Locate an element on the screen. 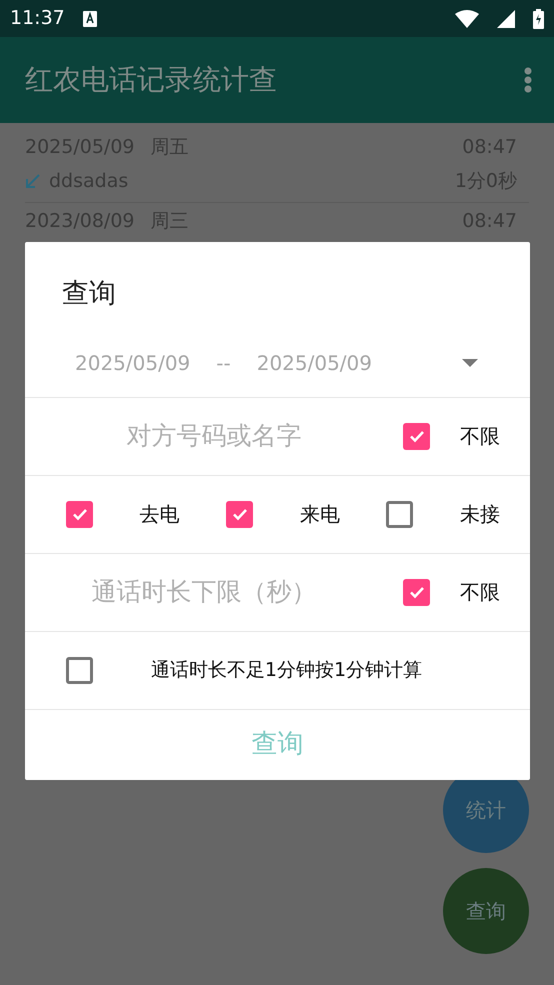 This screenshot has height=985, width=554. checkbox-label: 来电 is located at coordinates (320, 514).